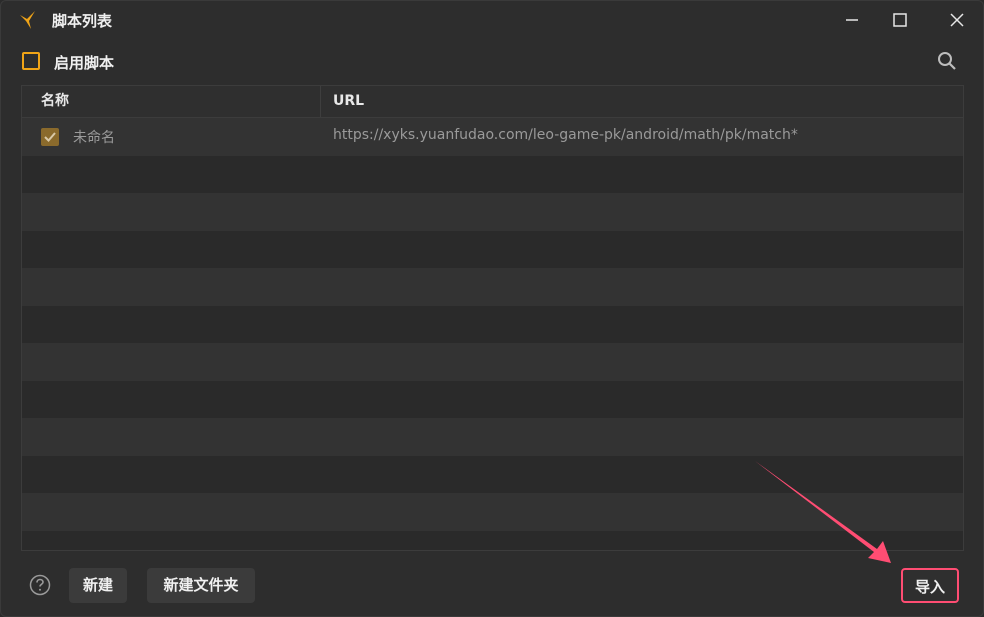 This screenshot has width=984, height=617. What do you see at coordinates (348, 101) in the screenshot?
I see `column-header-url: URL` at bounding box center [348, 101].